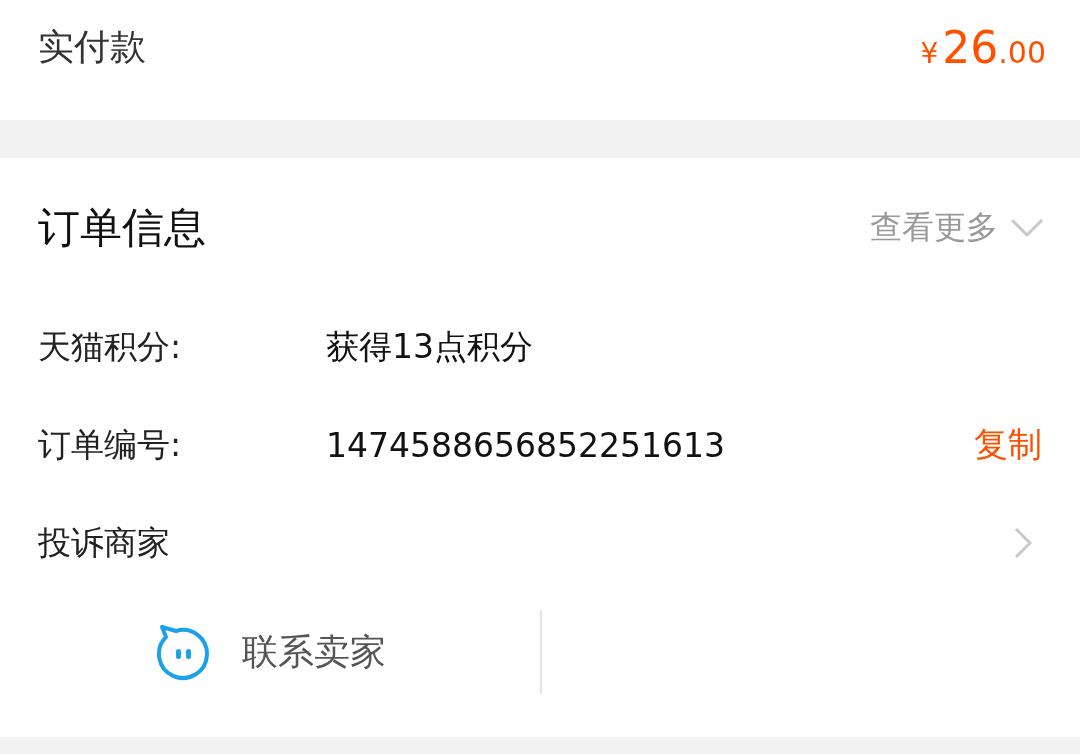  What do you see at coordinates (1023, 543) in the screenshot?
I see `chevron-right-icon` at bounding box center [1023, 543].